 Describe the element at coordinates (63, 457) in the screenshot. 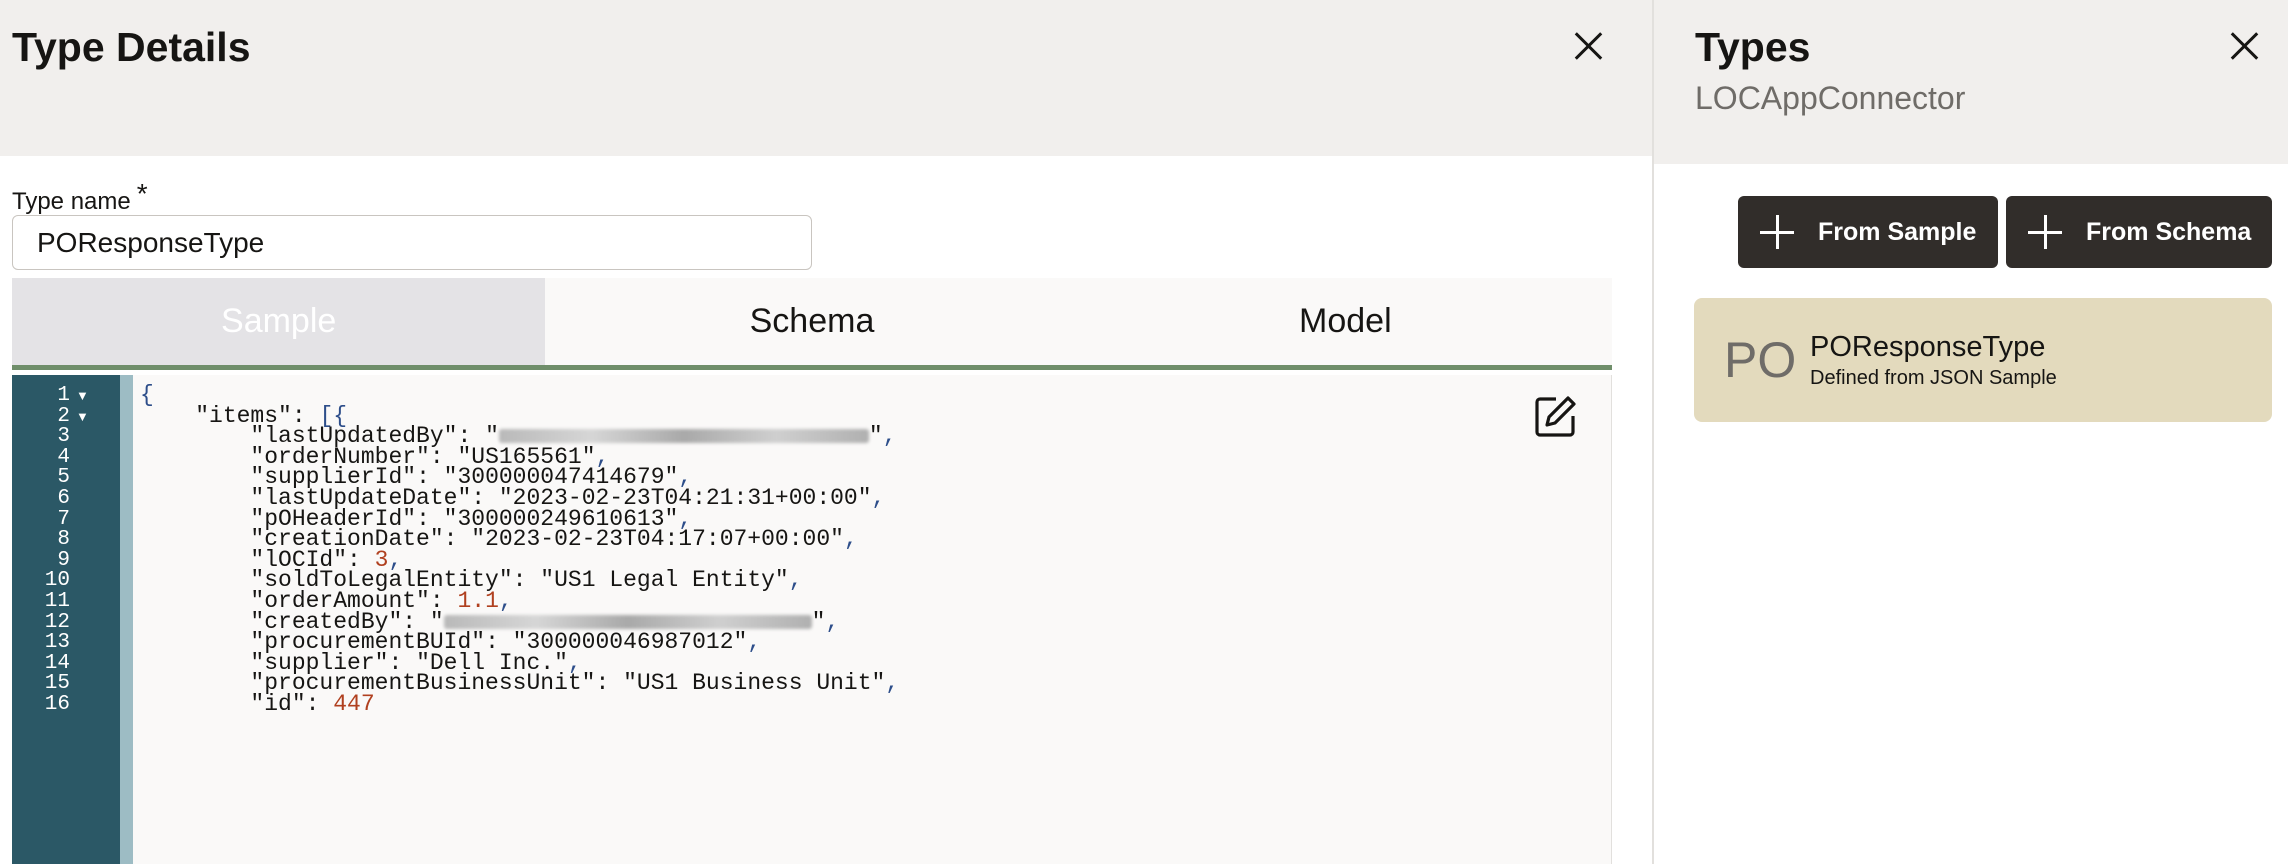

I see `line-number: 4` at that location.